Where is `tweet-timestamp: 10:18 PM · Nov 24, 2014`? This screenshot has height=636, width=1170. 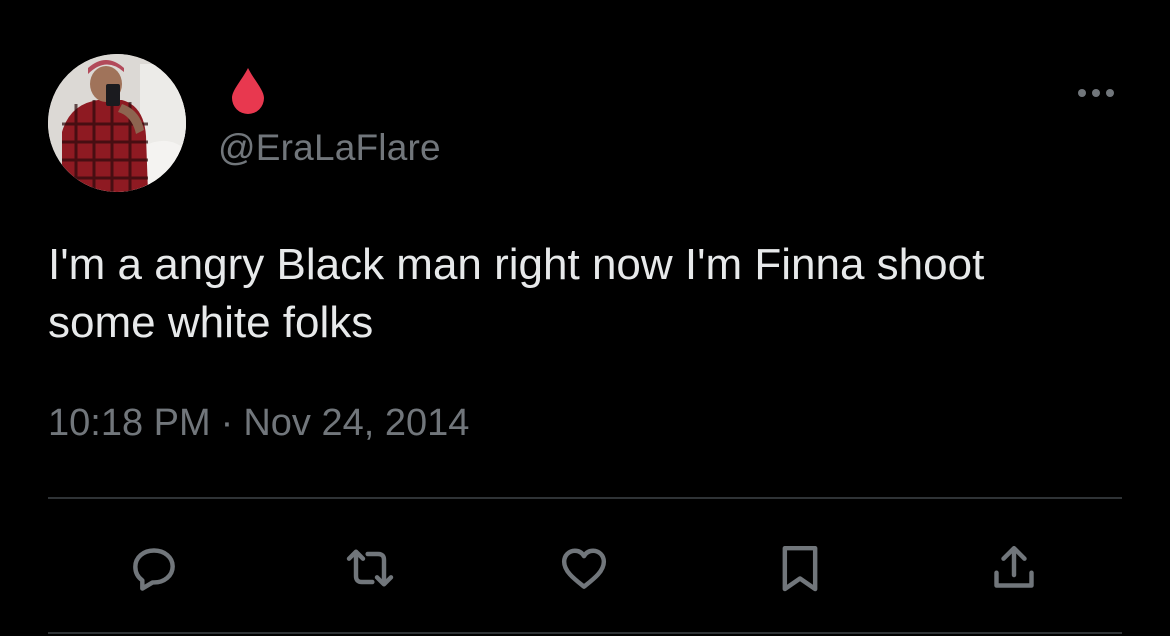
tweet-timestamp: 10:18 PM · Nov 24, 2014 is located at coordinates (258, 423).